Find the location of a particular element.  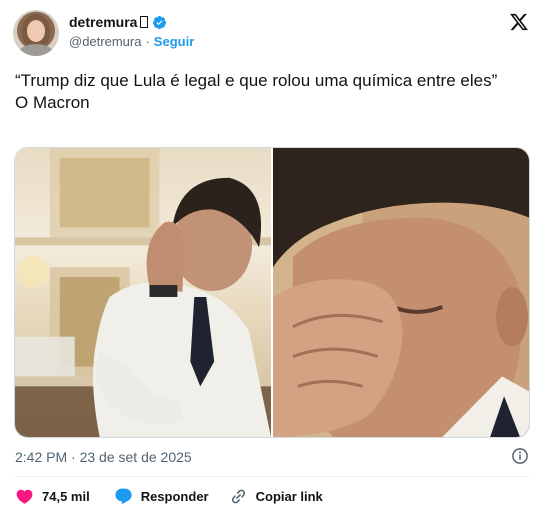

missing-glyph-icon is located at coordinates (144, 22).